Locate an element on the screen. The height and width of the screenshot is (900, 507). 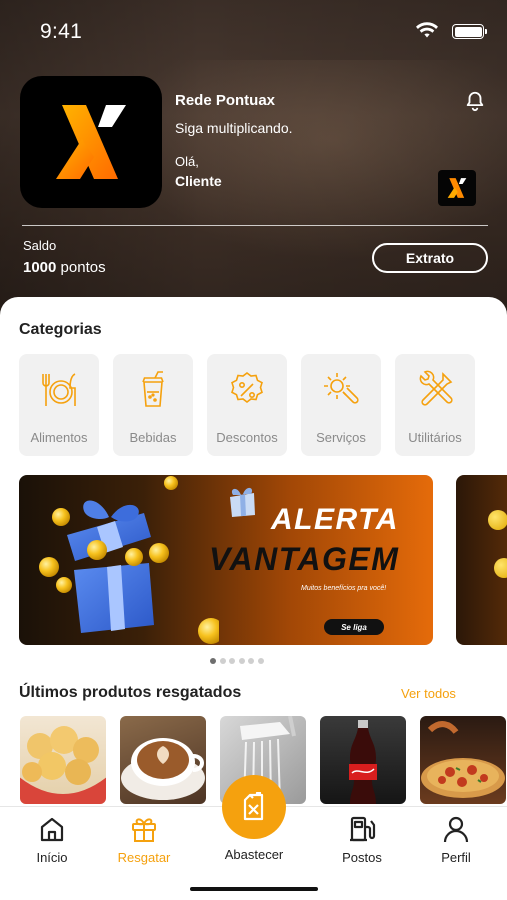
product-coca-cola is located at coordinates (363, 760).